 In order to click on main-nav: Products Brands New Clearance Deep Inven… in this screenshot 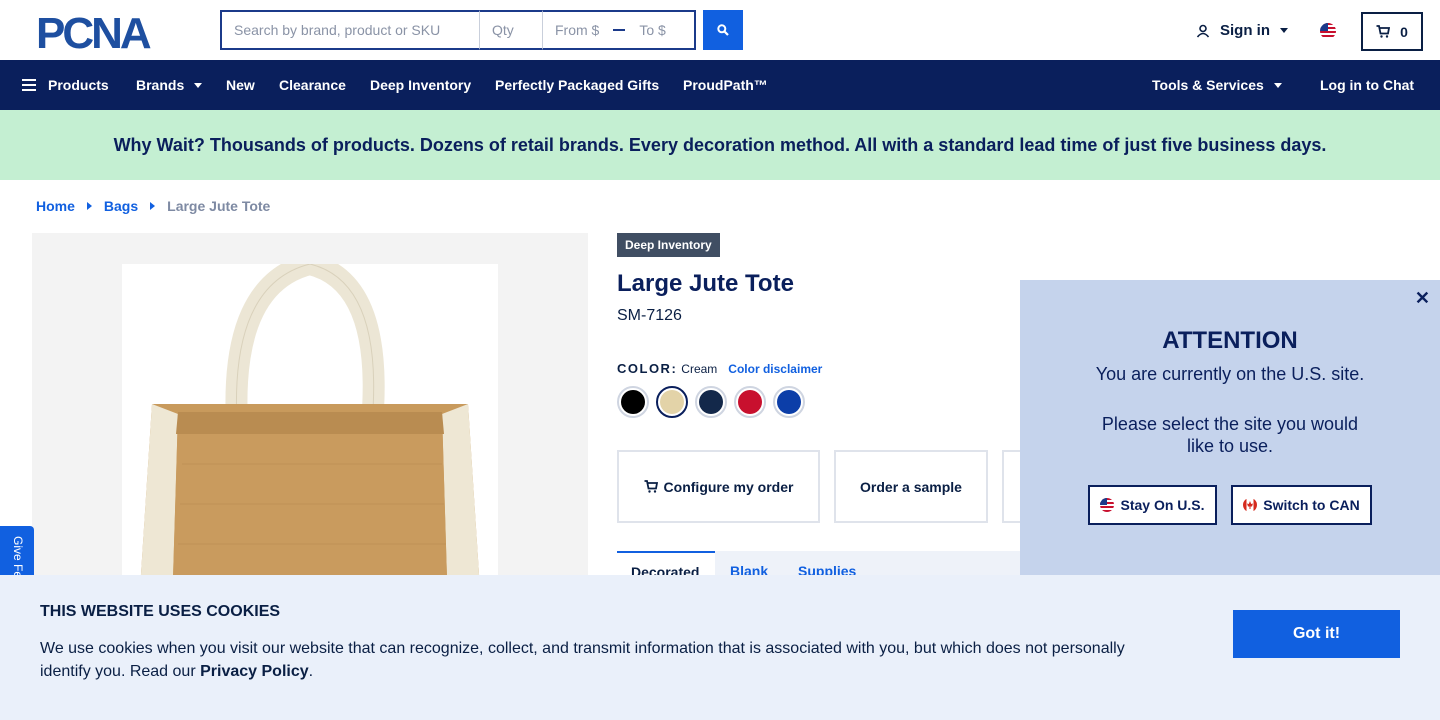, I will do `click(720, 85)`.